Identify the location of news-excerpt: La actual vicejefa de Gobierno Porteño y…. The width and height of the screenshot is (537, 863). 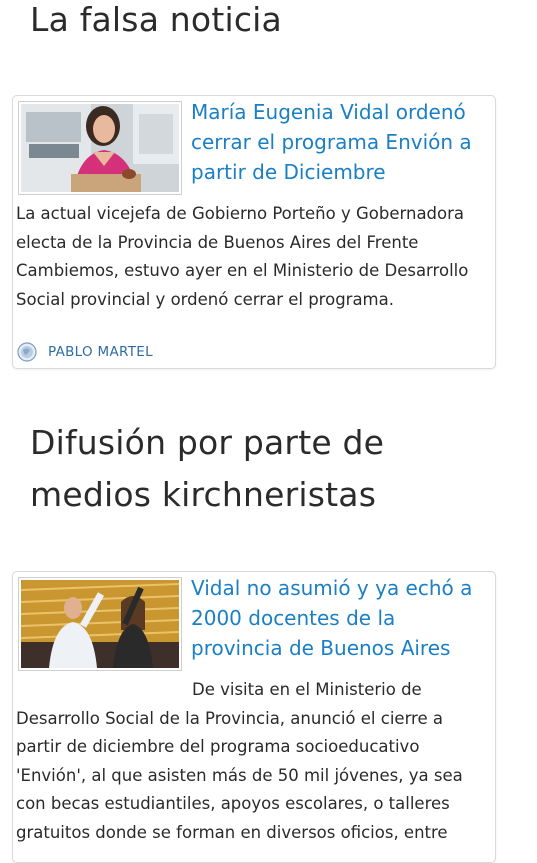
(242, 256).